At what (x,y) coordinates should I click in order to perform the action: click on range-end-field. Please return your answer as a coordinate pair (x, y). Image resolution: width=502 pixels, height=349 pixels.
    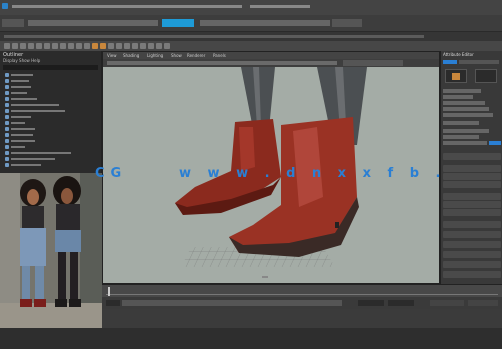
    Looking at the image, I should click on (401, 303).